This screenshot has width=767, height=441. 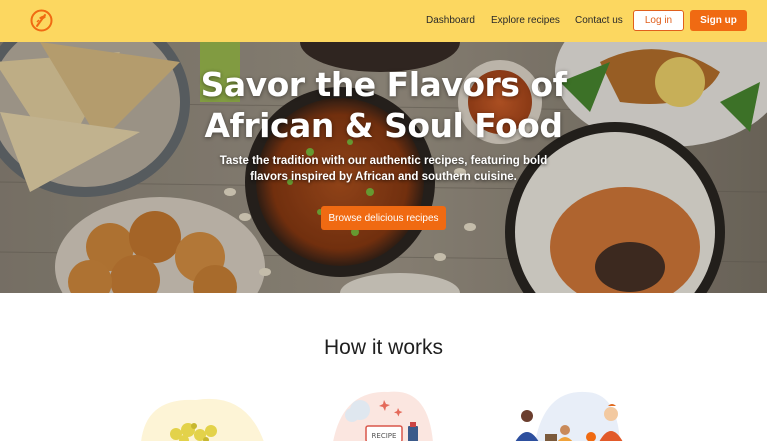 What do you see at coordinates (383, 218) in the screenshot?
I see `browse-recipes-button: Browse delicious recipes` at bounding box center [383, 218].